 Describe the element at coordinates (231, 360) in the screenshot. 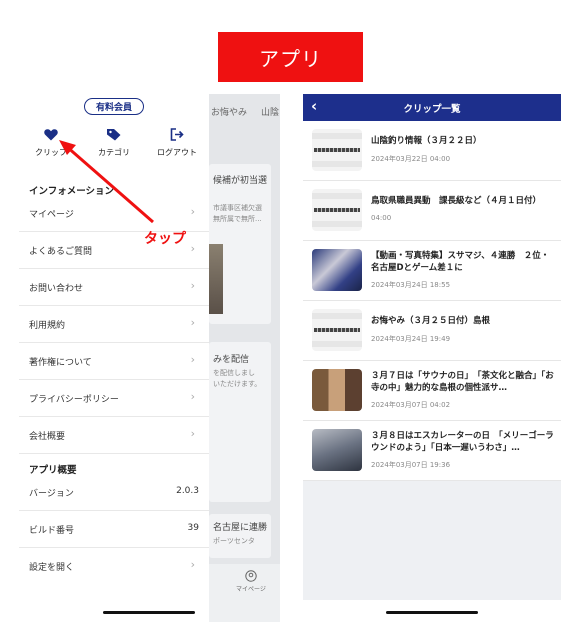

I see `background-headline: みを配信` at that location.